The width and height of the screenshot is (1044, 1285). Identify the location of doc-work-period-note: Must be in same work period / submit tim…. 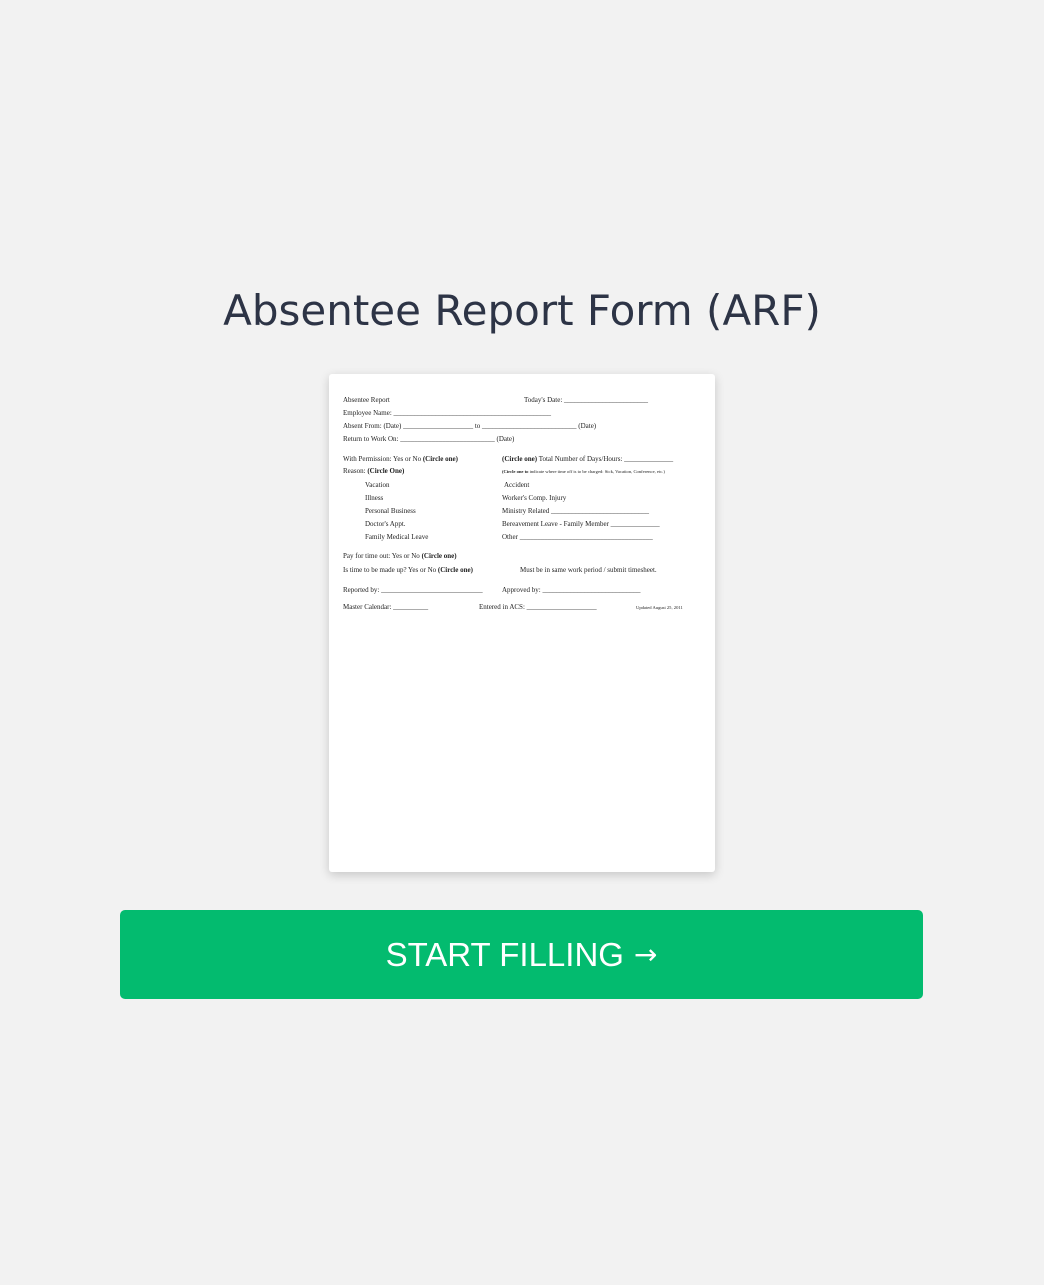
(588, 570).